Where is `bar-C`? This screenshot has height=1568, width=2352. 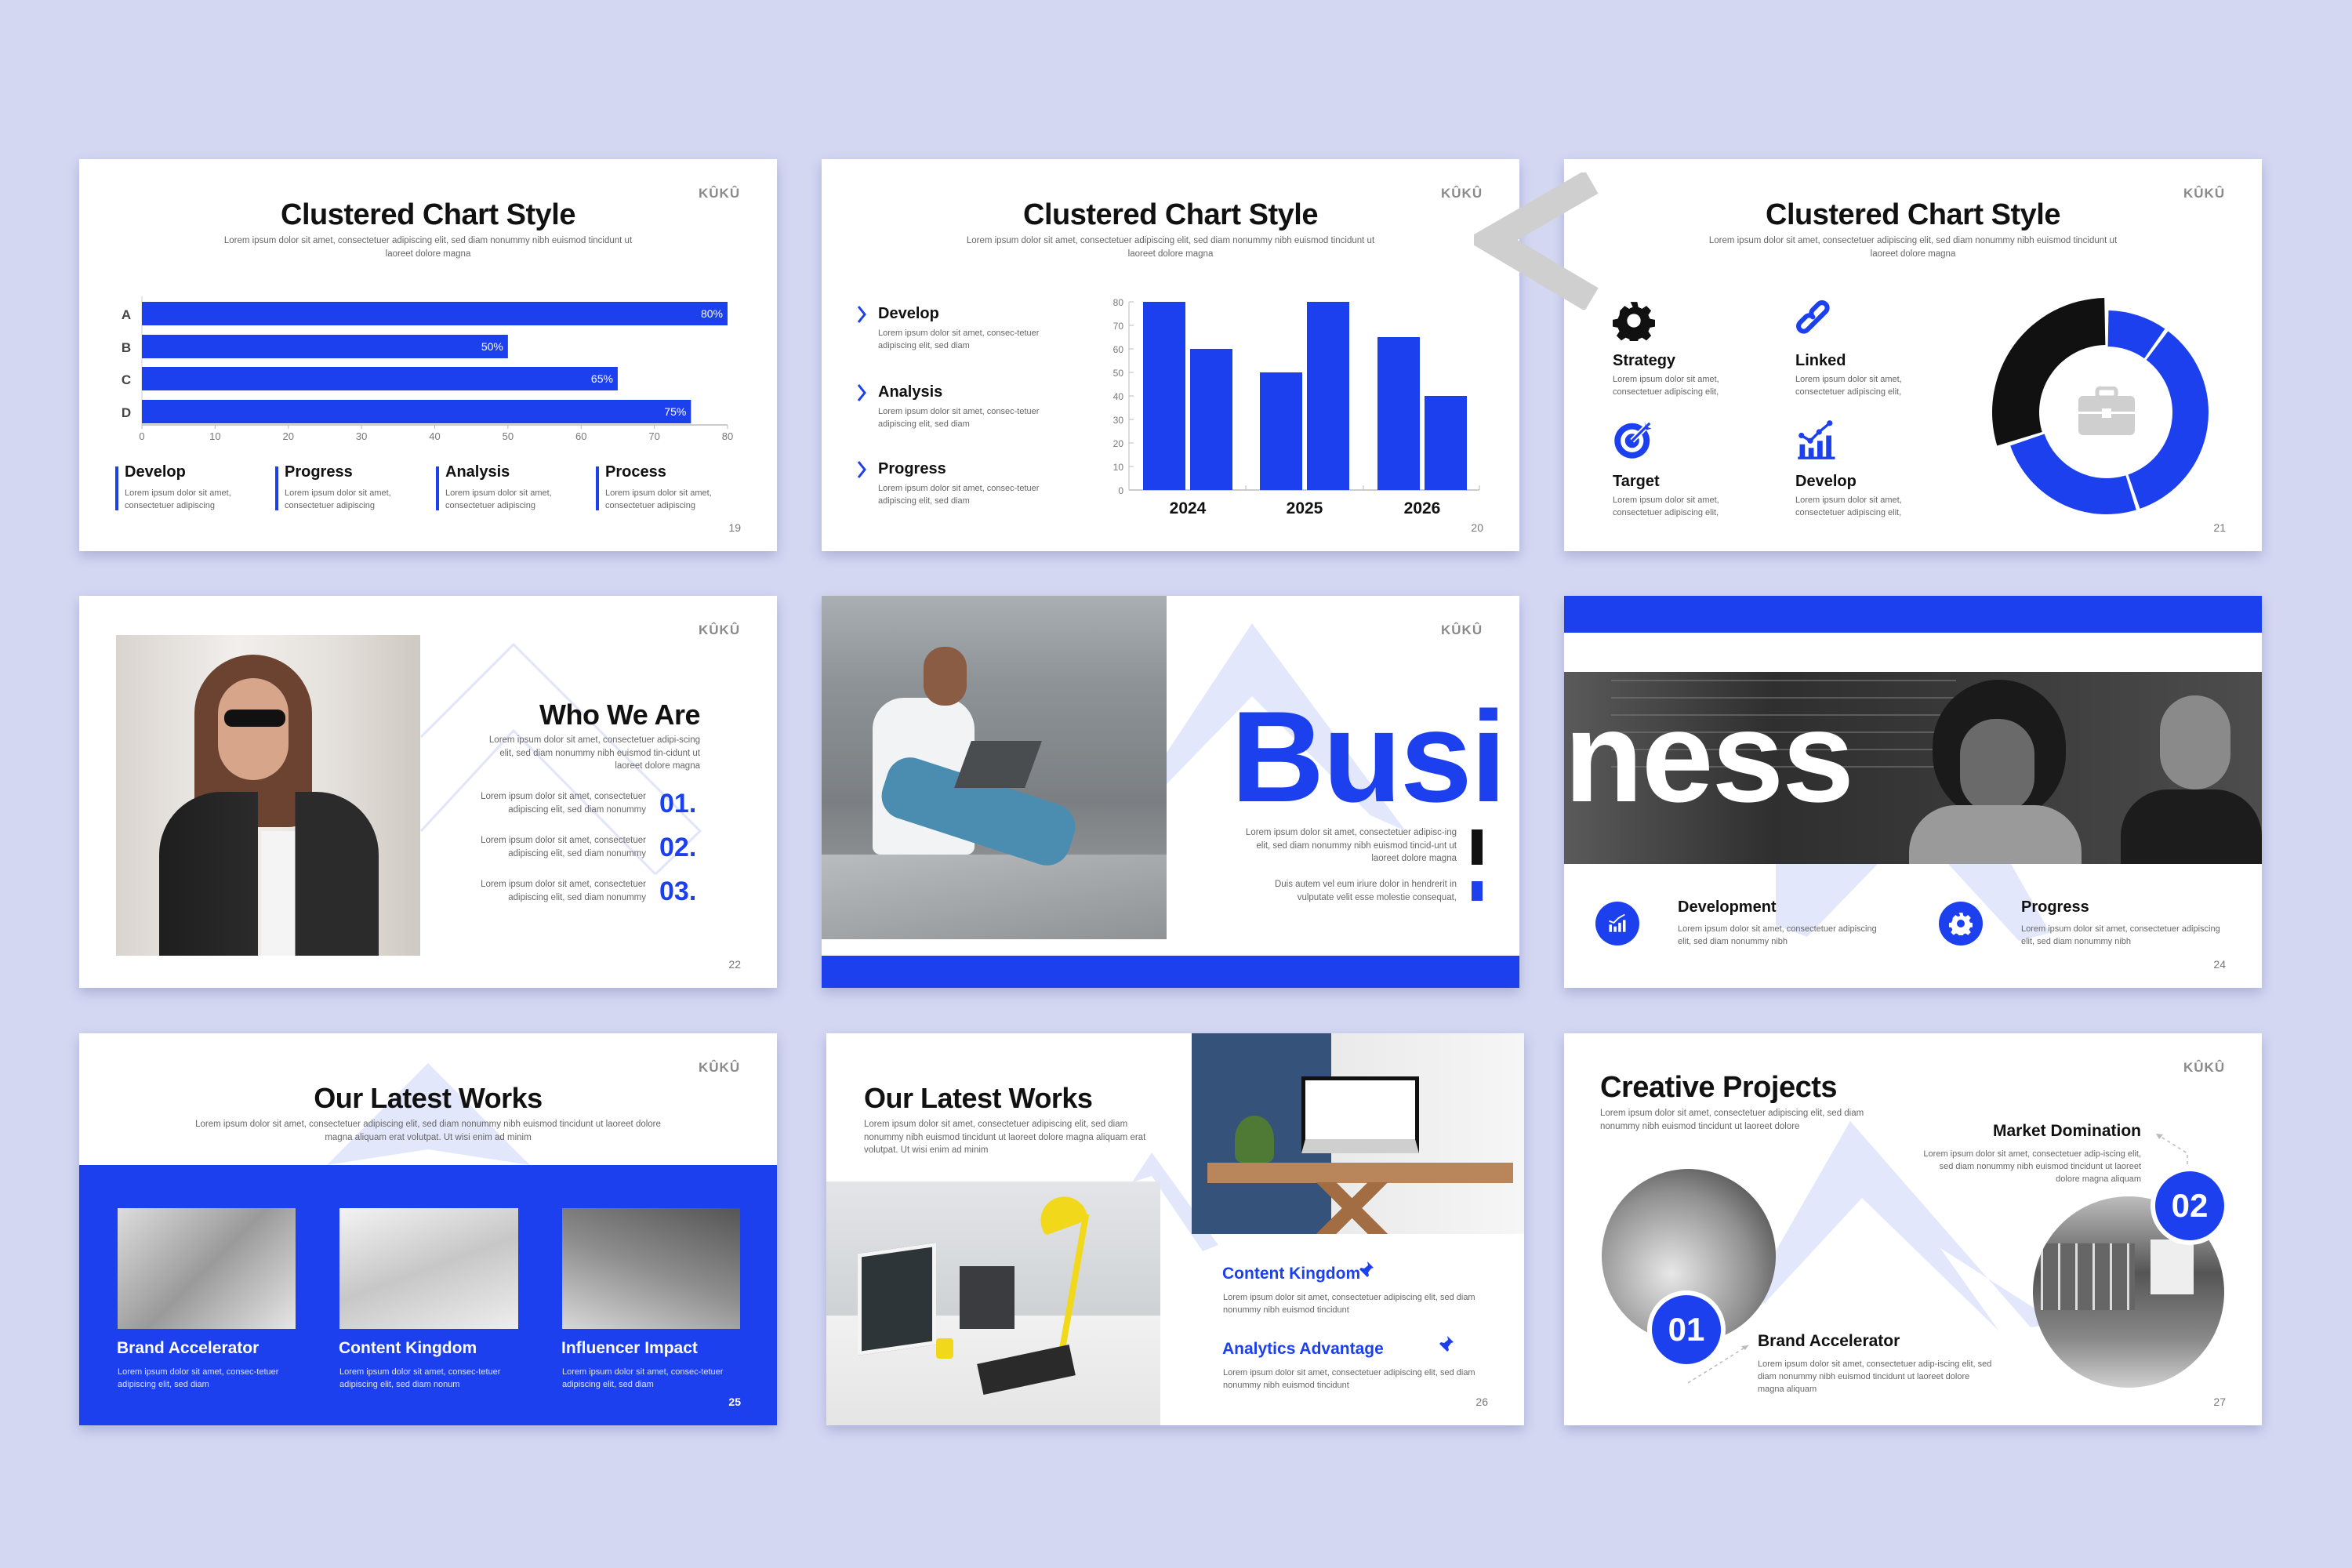 bar-C is located at coordinates (380, 378).